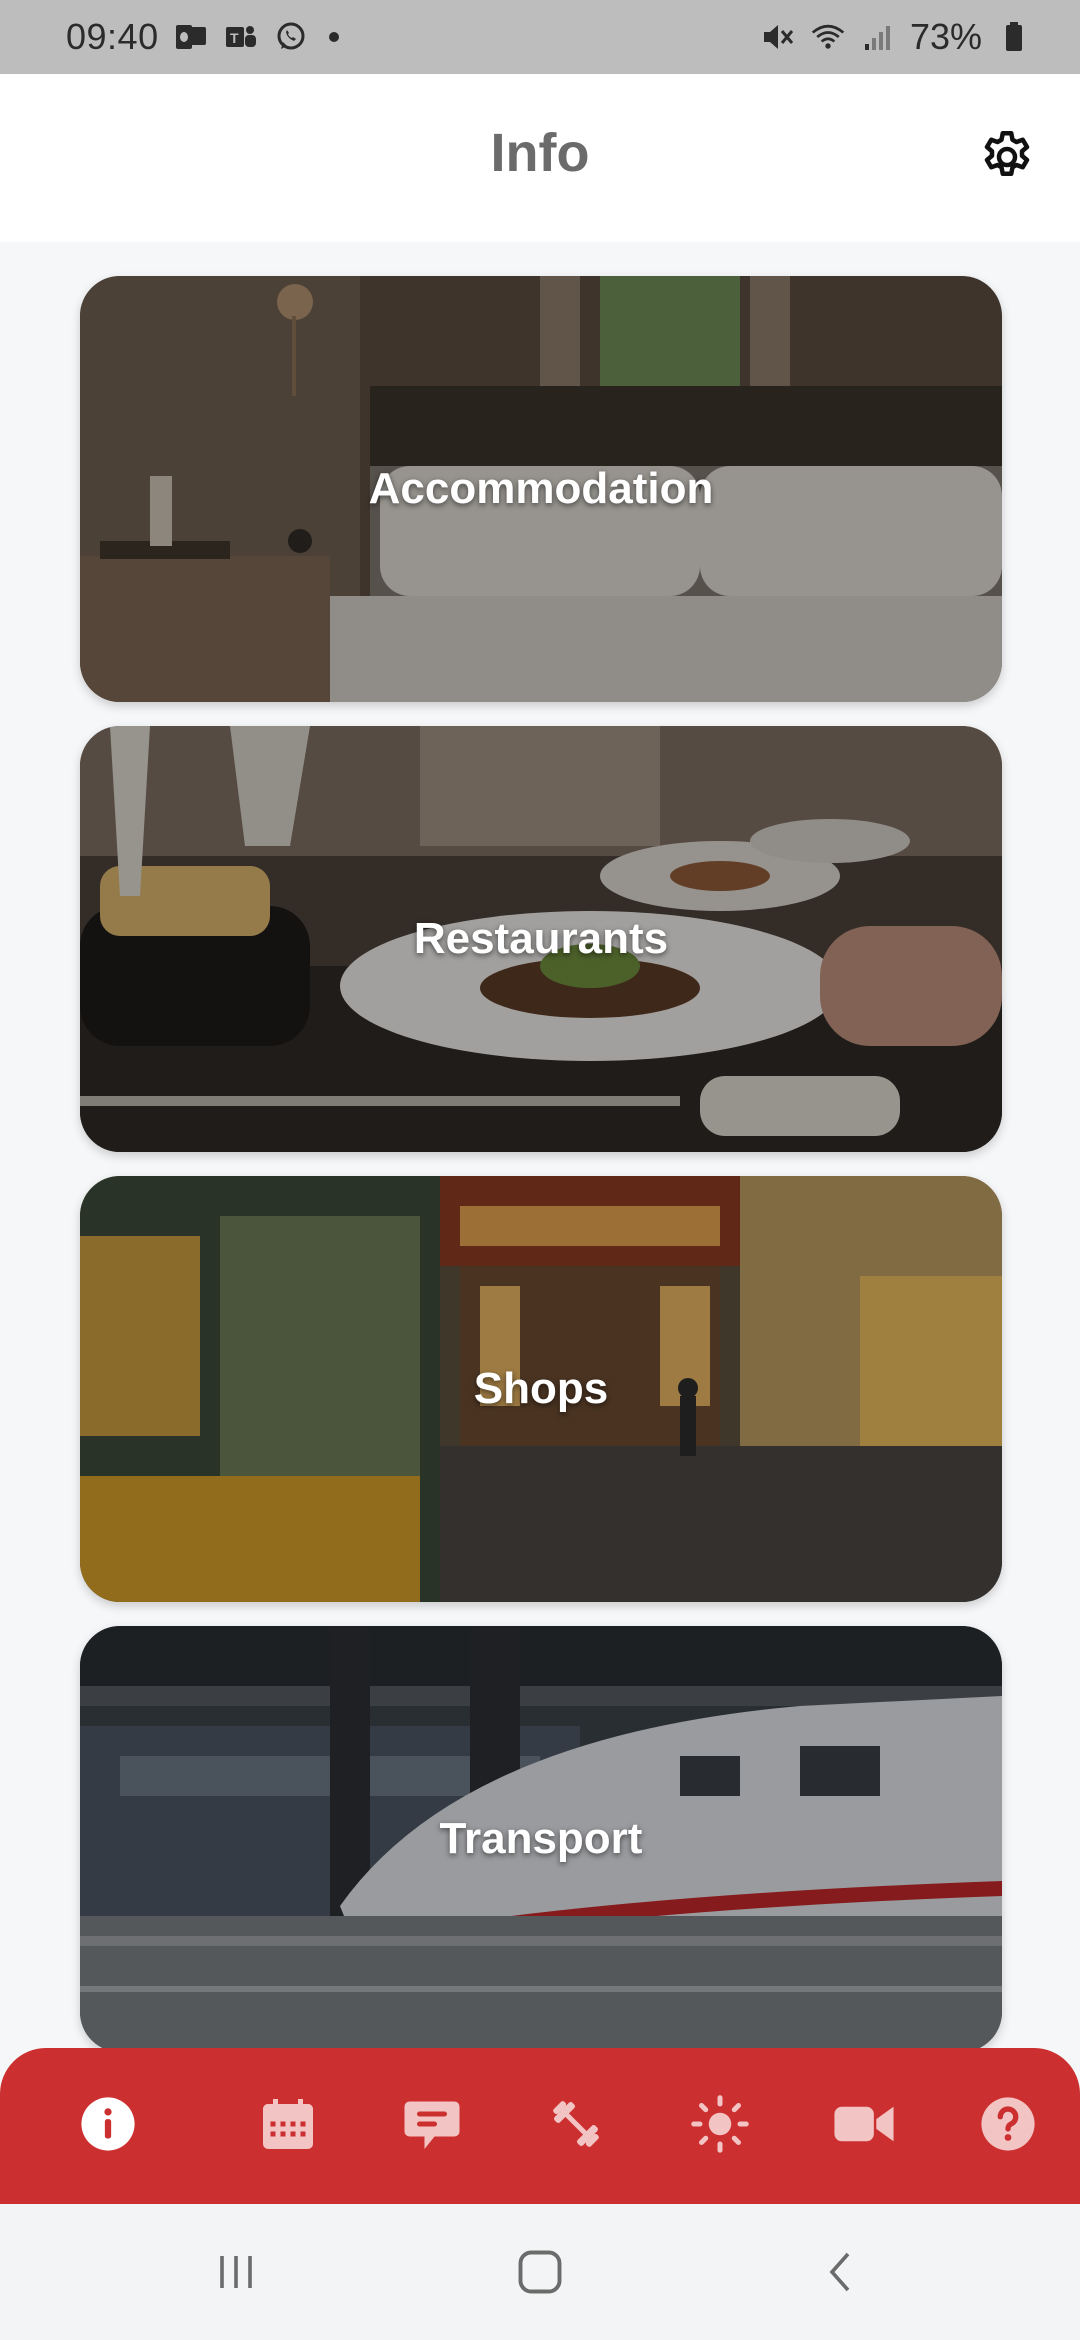  What do you see at coordinates (1014, 37) in the screenshot?
I see `battery-icon` at bounding box center [1014, 37].